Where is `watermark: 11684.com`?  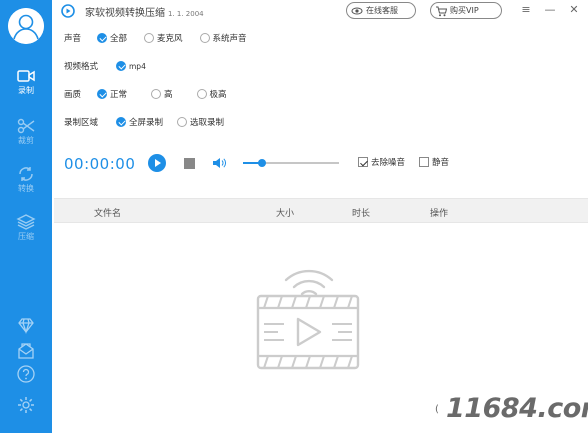 watermark: 11684.com is located at coordinates (517, 408).